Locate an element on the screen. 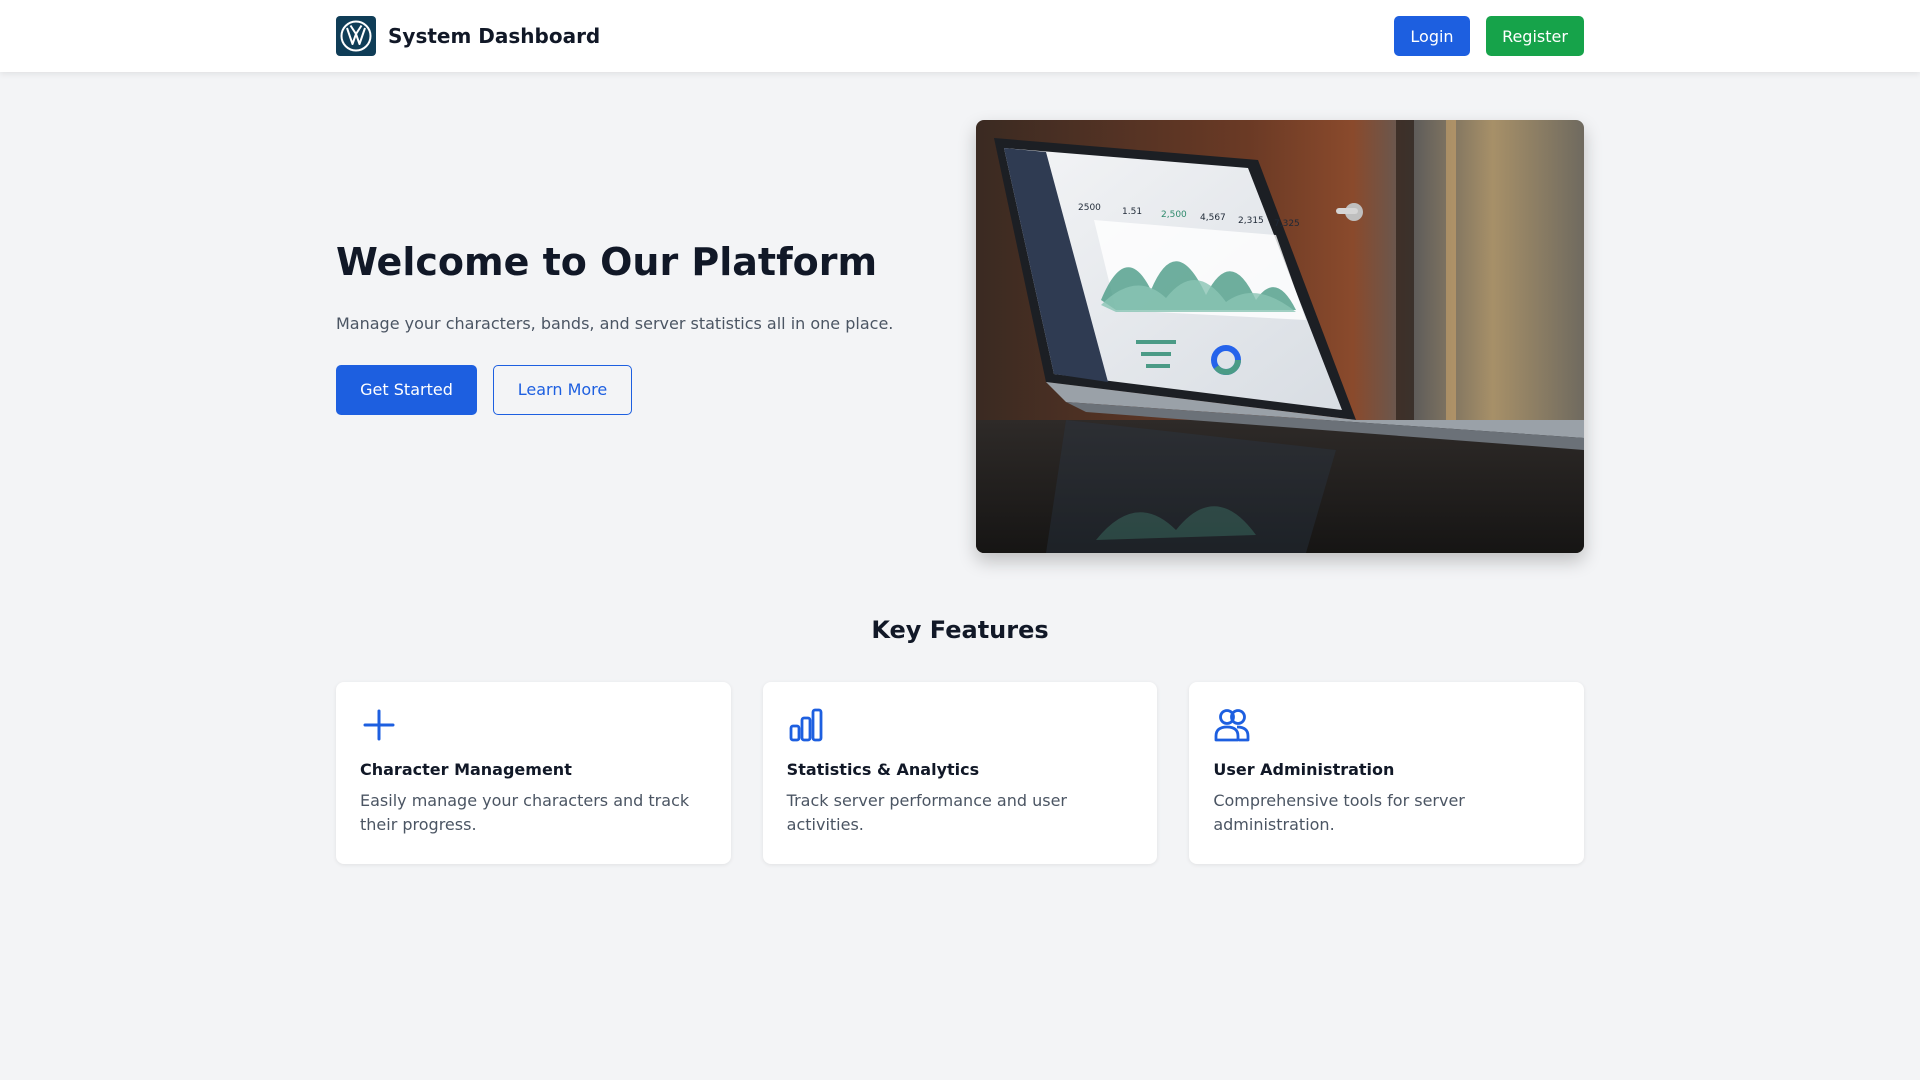 Image resolution: width=1920 pixels, height=1080 pixels. hero-image: 2500 1.51 2,500 4,567 2,315 7,325 is located at coordinates (1280, 336).